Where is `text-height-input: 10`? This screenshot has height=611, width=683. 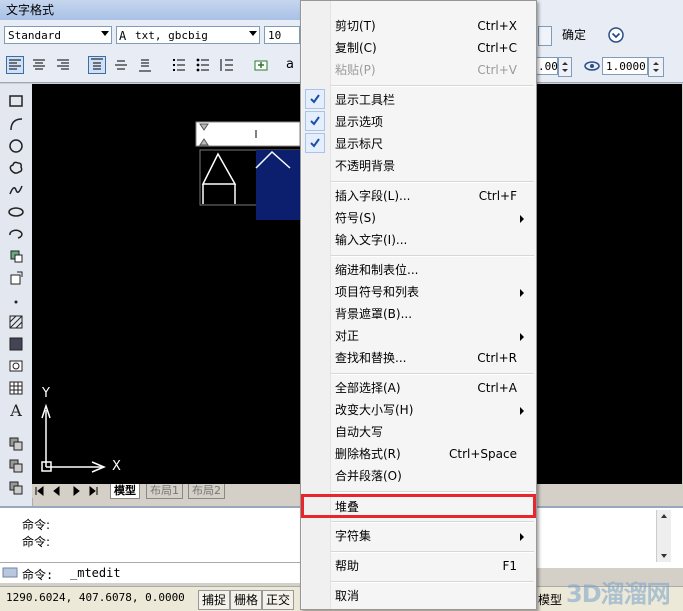 text-height-input: 10 is located at coordinates (282, 35).